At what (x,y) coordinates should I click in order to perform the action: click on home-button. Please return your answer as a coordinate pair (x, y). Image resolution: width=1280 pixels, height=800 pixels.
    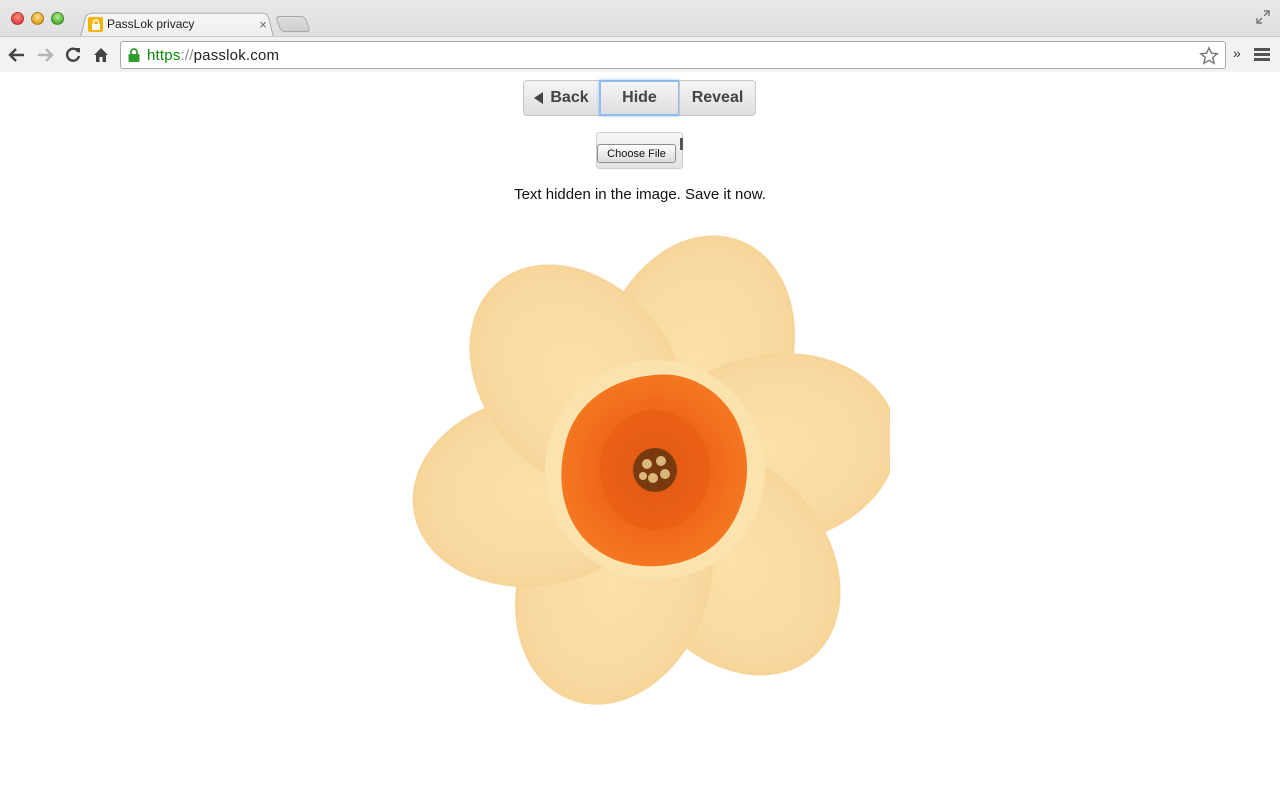
    Looking at the image, I should click on (101, 55).